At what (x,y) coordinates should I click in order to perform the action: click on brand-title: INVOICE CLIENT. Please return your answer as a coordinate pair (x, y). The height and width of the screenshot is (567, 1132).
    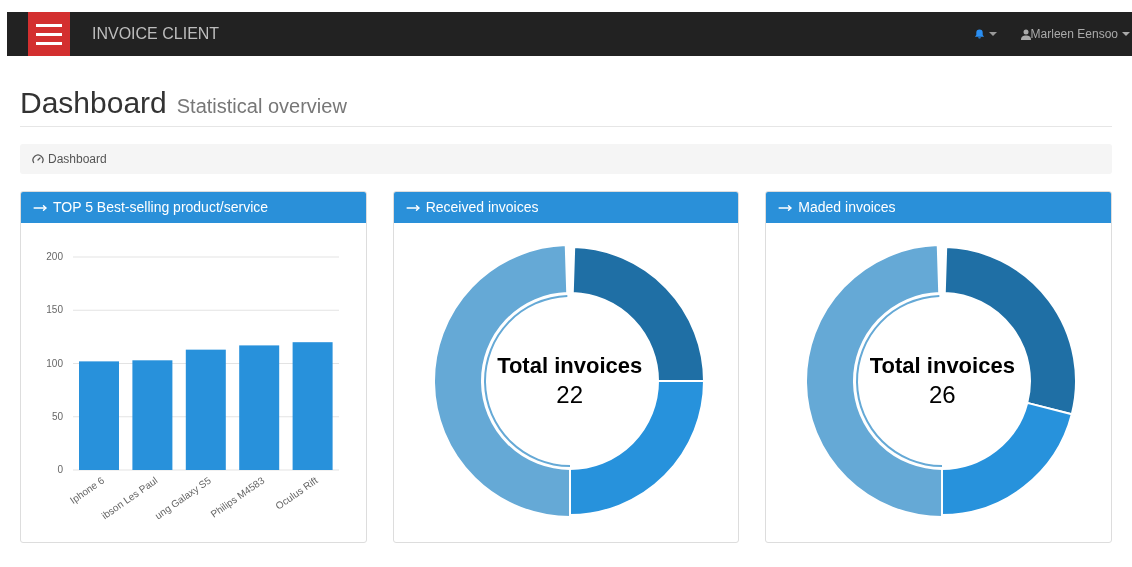
    Looking at the image, I should click on (156, 34).